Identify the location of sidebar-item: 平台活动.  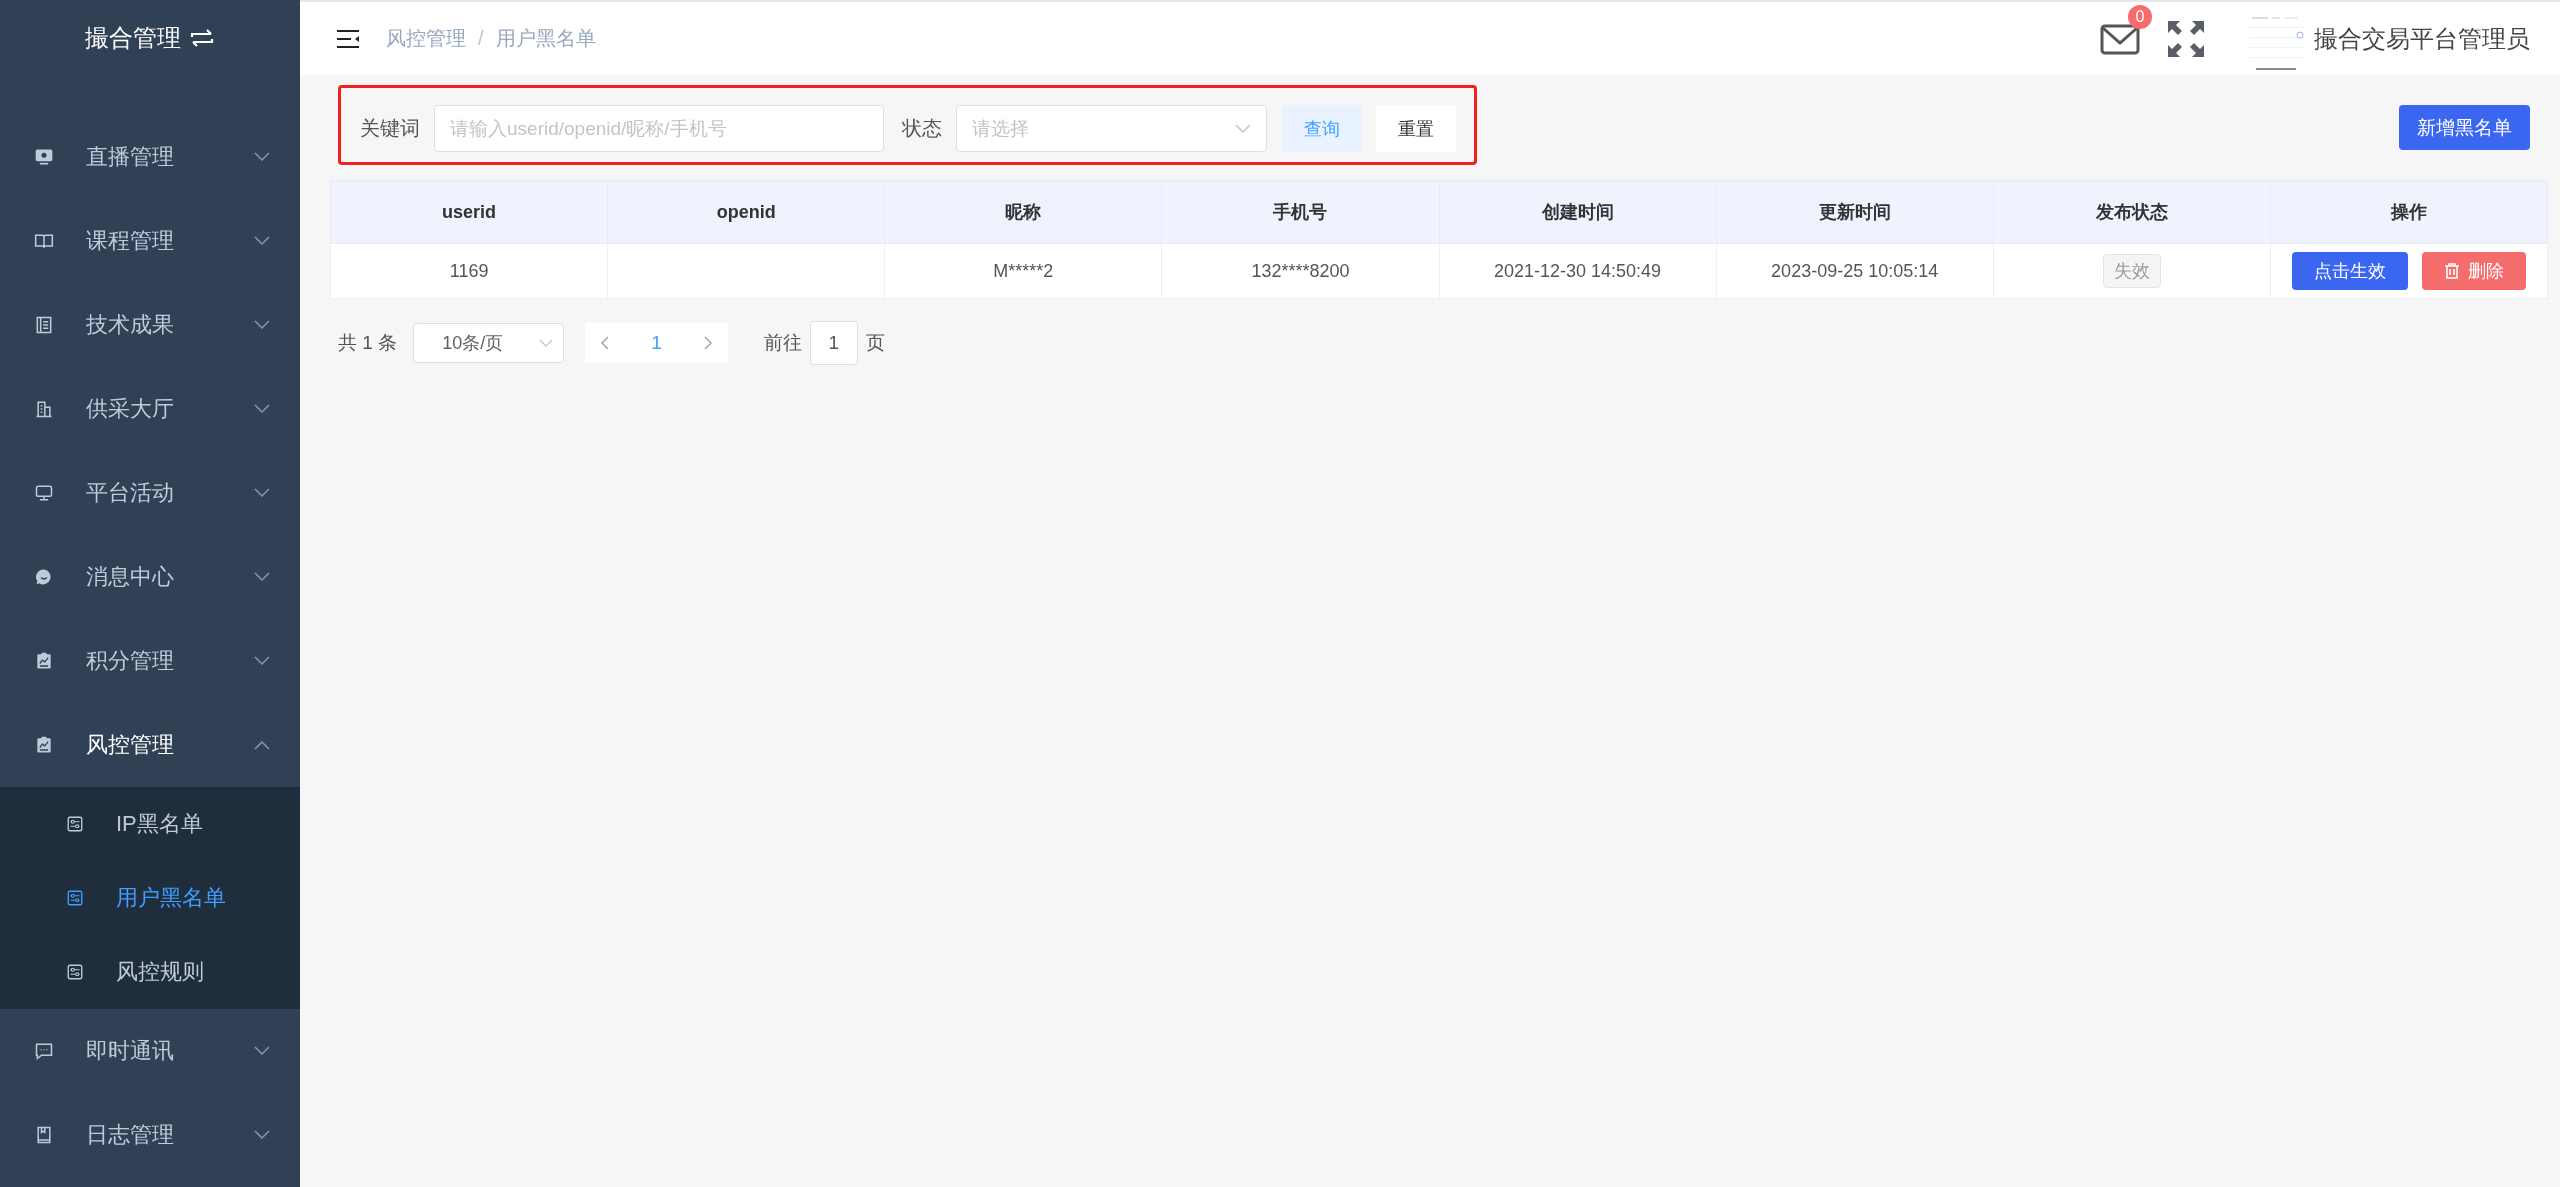
(150, 493).